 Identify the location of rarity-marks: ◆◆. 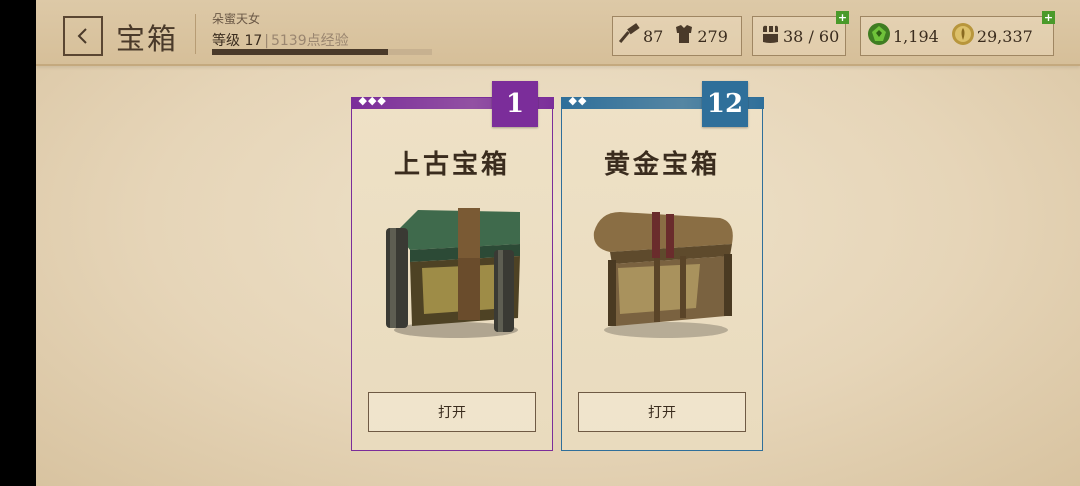
(578, 100).